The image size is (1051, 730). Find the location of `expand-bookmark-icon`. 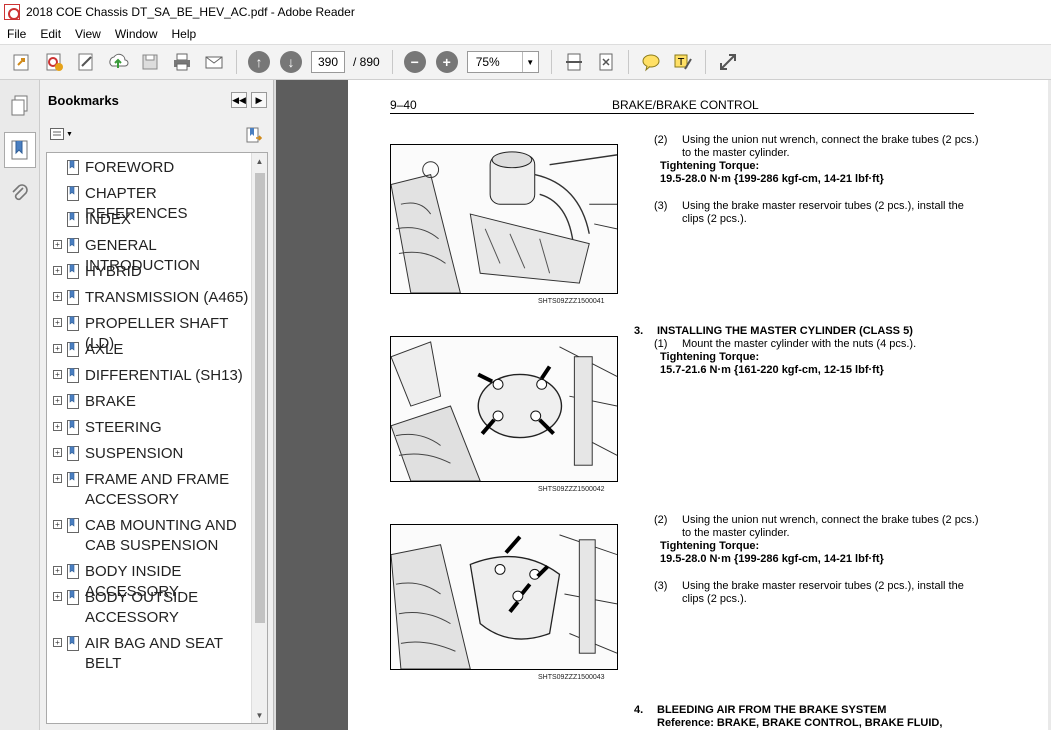

expand-bookmark-icon is located at coordinates (254, 137).